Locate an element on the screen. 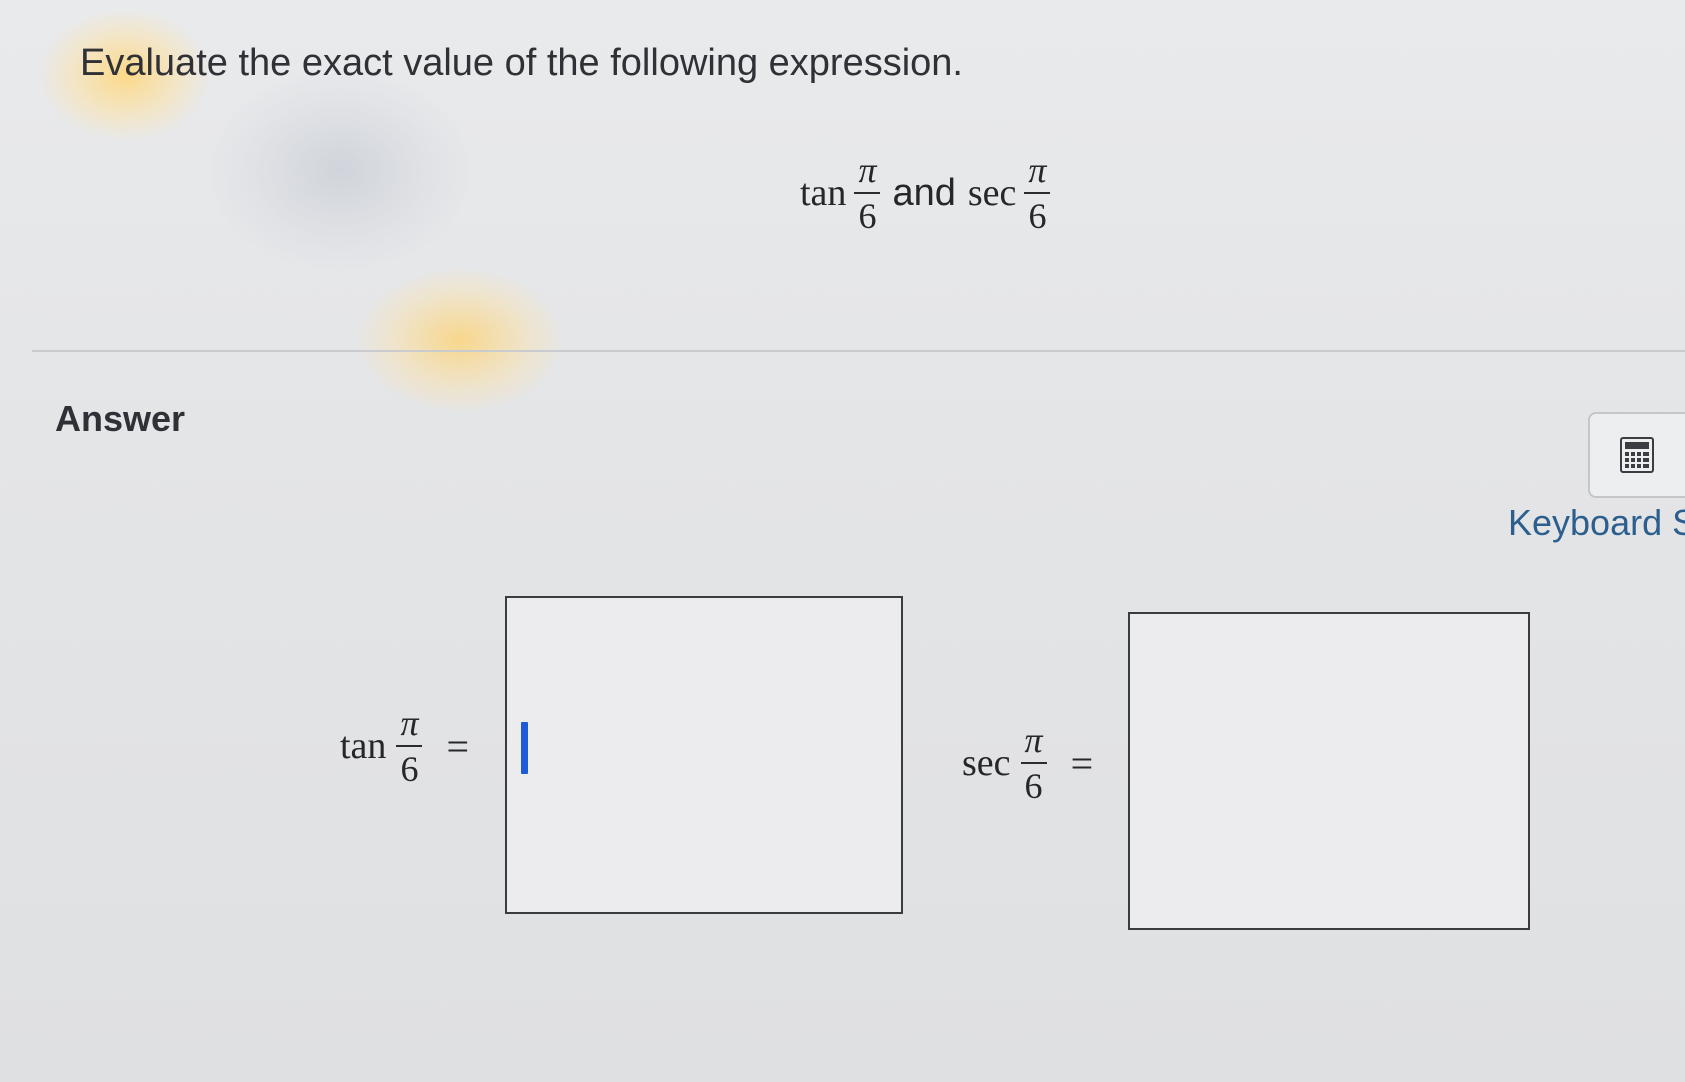 This screenshot has width=1685, height=1082. calculator-button is located at coordinates (1636, 455).